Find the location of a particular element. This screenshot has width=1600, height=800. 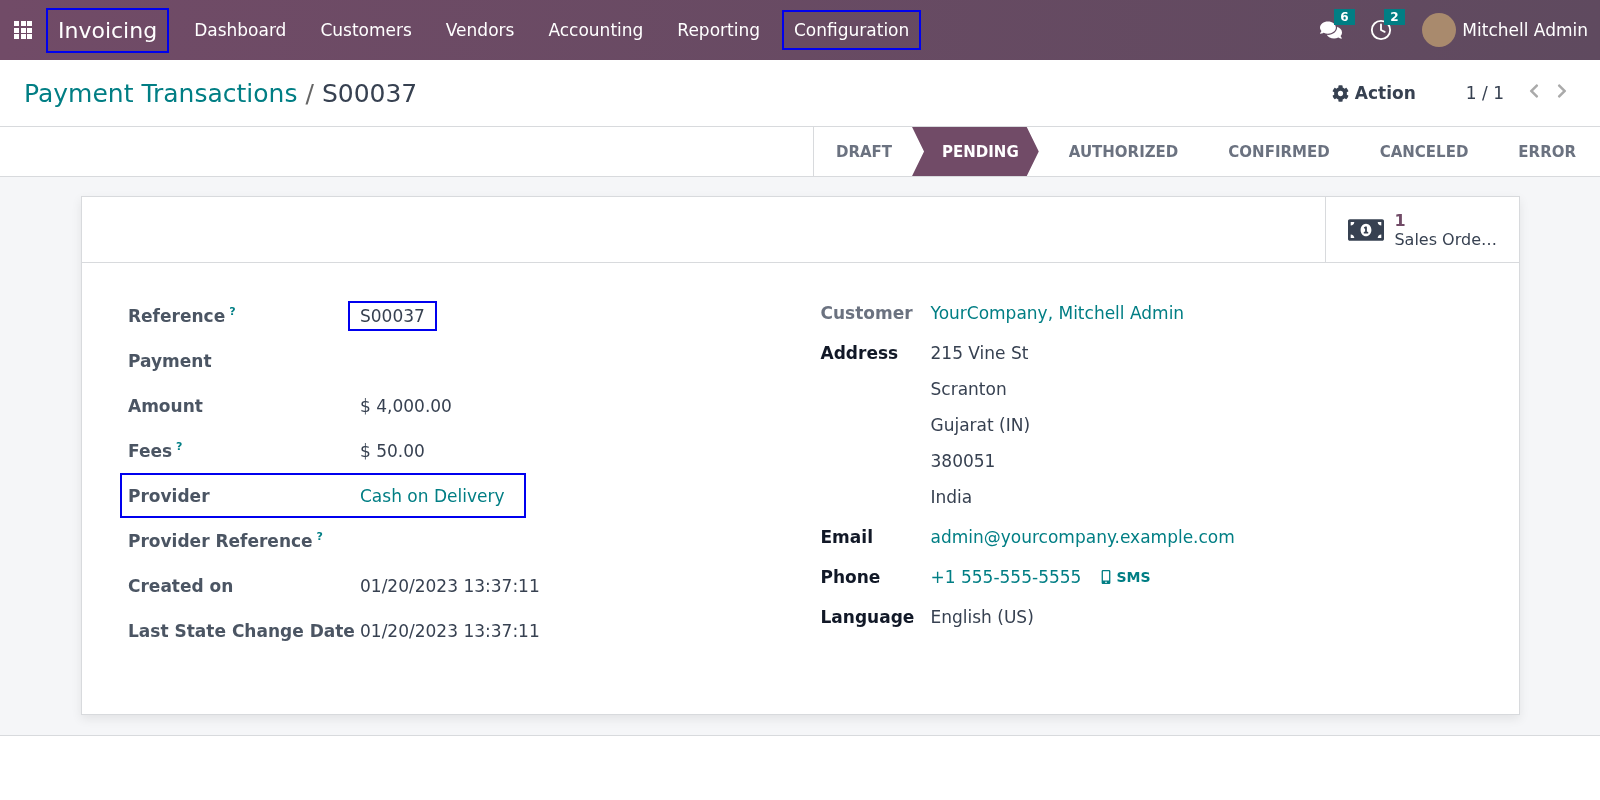

address-line: 380051 is located at coordinates (963, 461).